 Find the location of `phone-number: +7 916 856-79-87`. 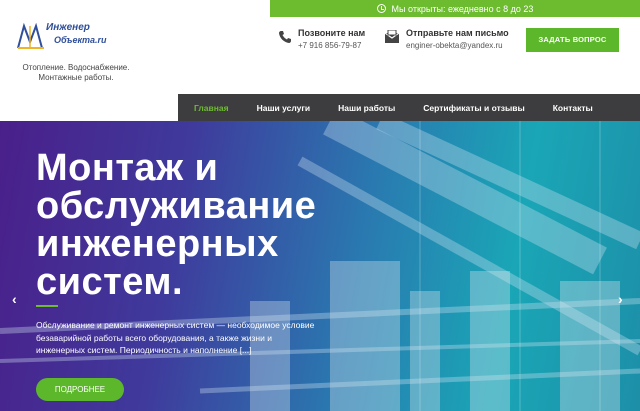

phone-number: +7 916 856-79-87 is located at coordinates (329, 45).